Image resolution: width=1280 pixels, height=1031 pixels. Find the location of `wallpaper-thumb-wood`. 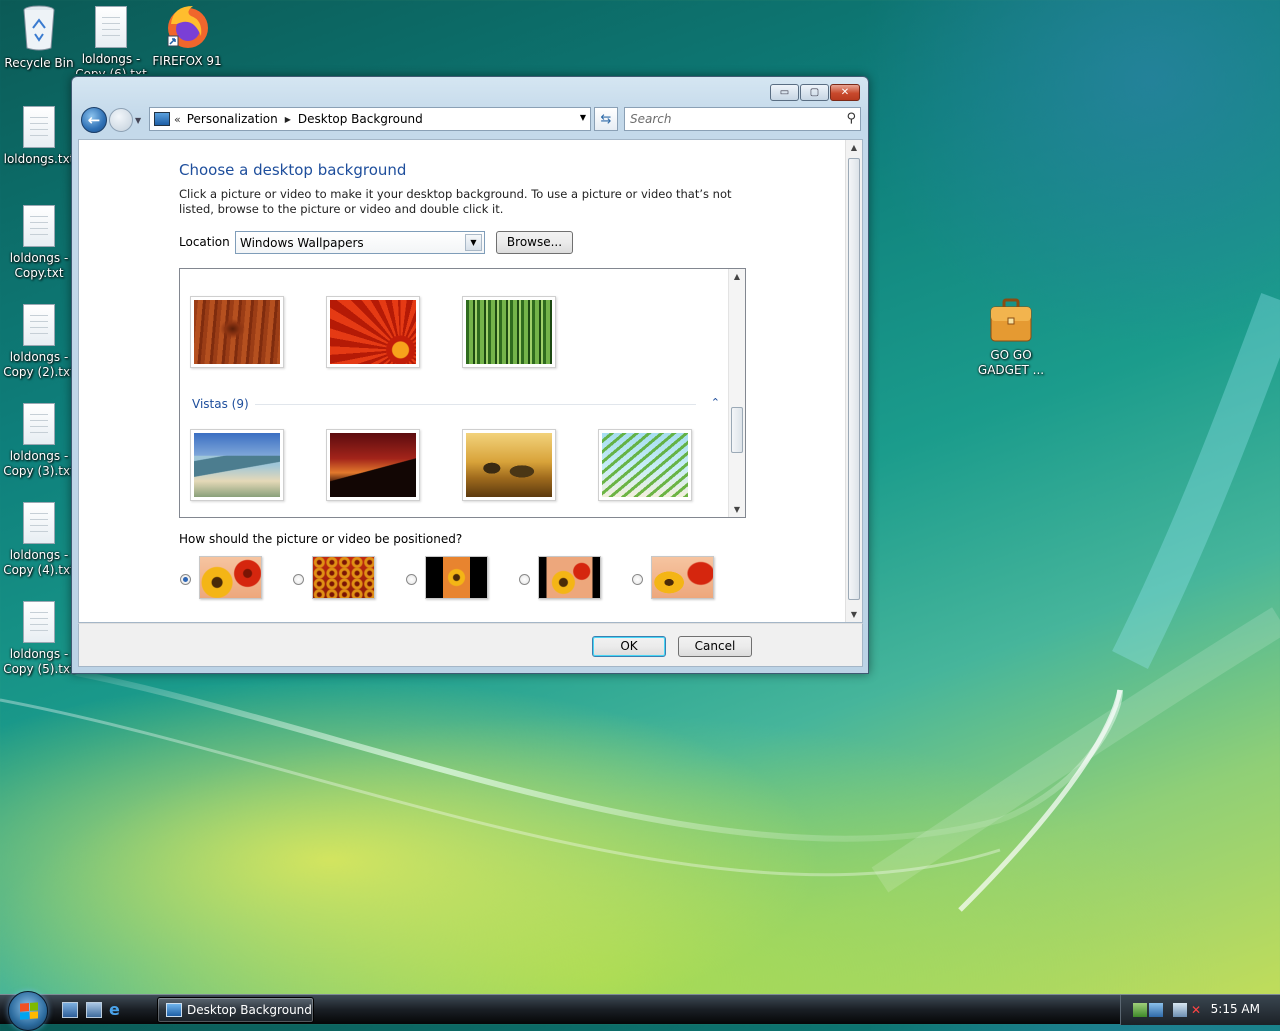

wallpaper-thumb-wood is located at coordinates (237, 332).